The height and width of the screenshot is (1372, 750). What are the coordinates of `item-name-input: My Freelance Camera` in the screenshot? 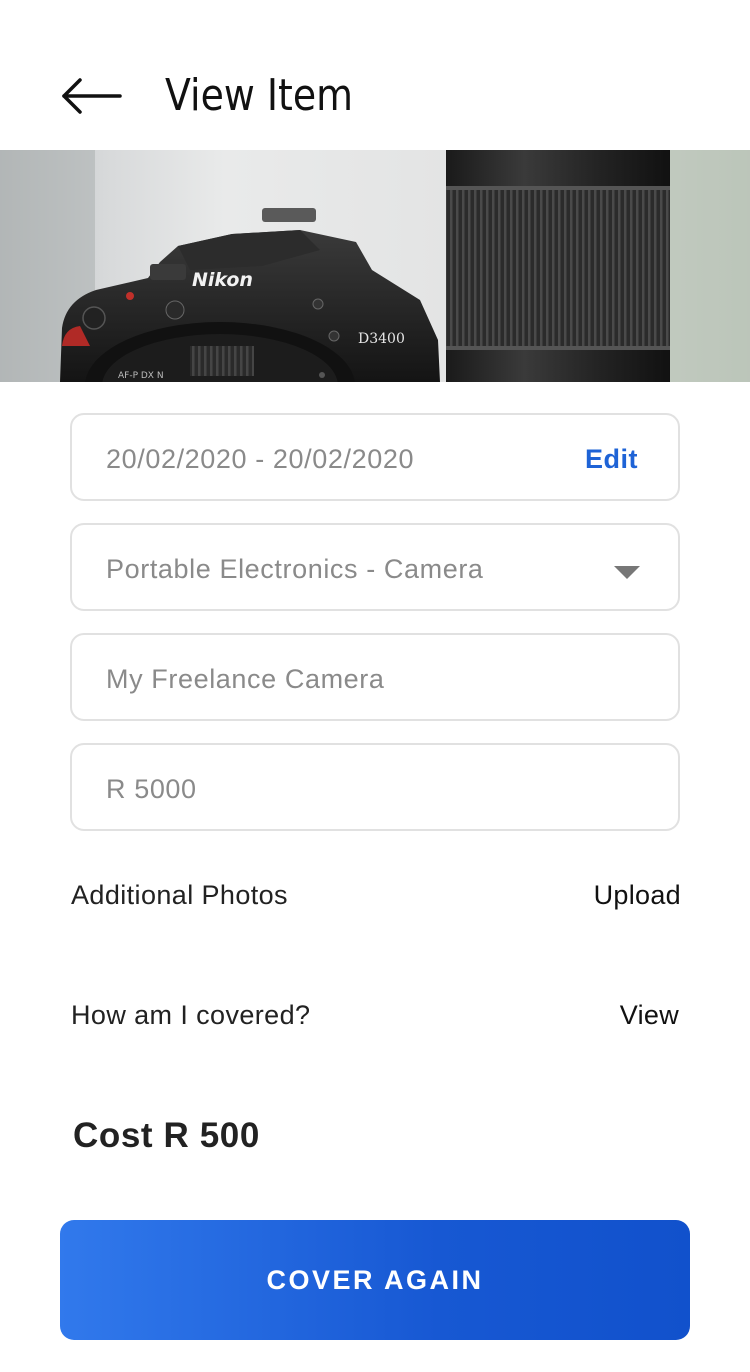 It's located at (375, 677).